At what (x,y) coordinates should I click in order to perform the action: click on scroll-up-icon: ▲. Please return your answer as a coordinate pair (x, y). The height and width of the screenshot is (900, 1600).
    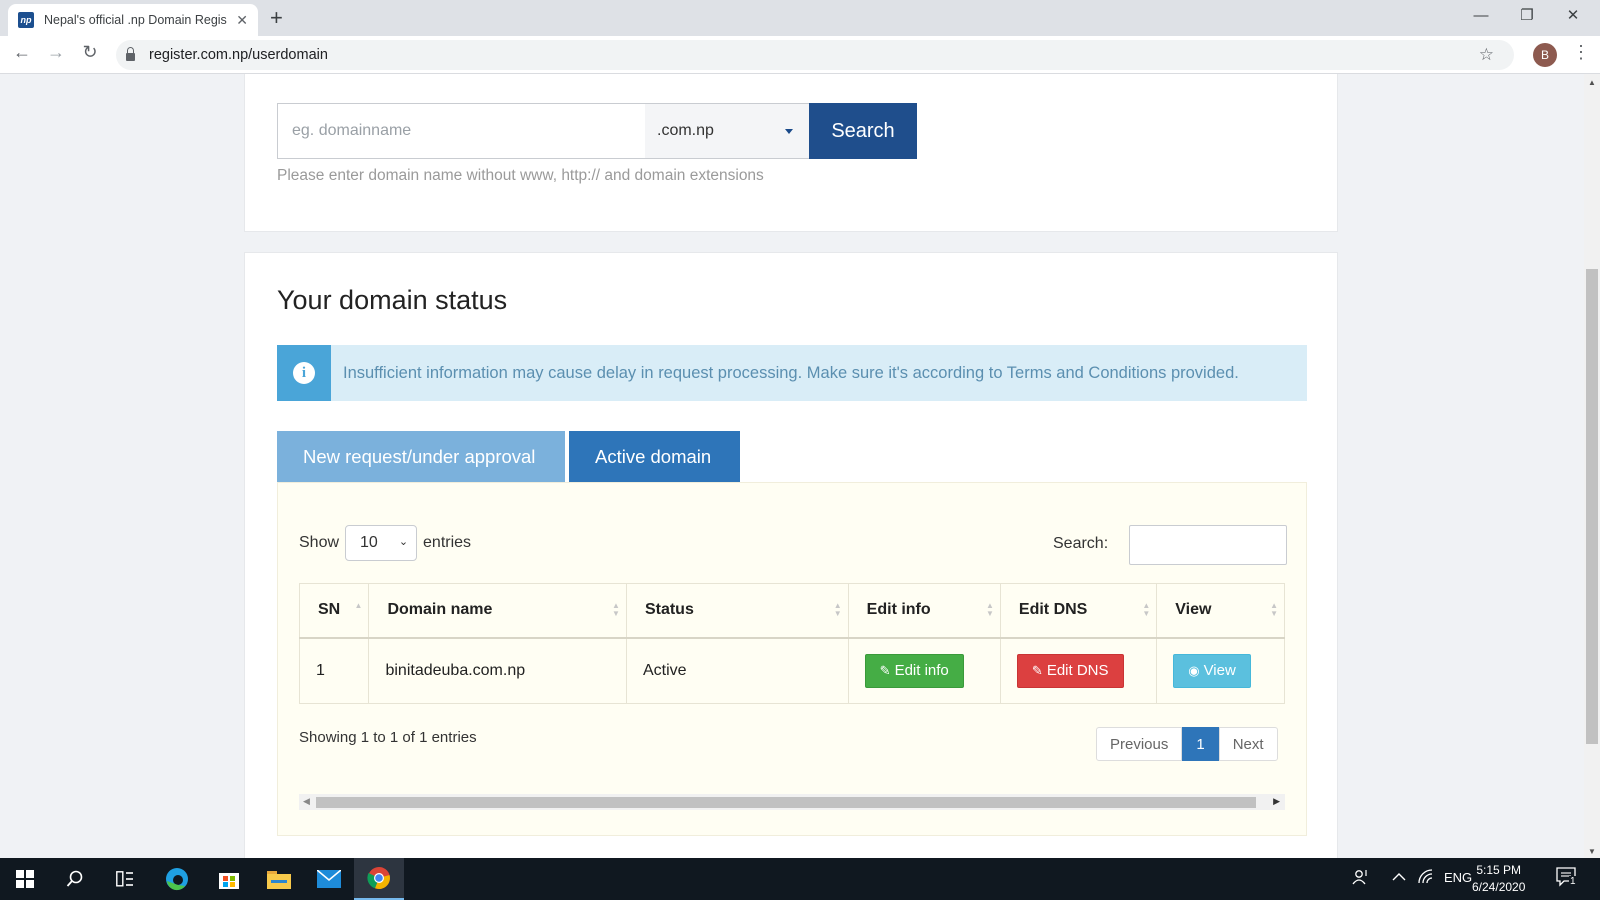
    Looking at the image, I should click on (1592, 82).